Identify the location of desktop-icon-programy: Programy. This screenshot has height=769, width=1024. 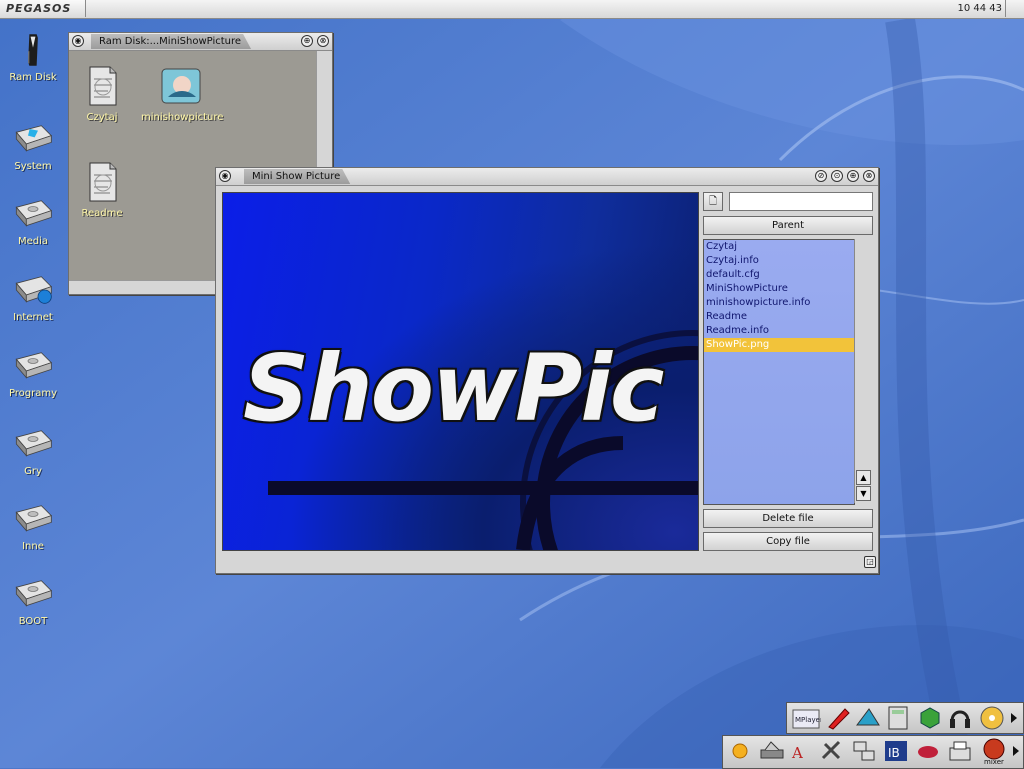
(33, 374).